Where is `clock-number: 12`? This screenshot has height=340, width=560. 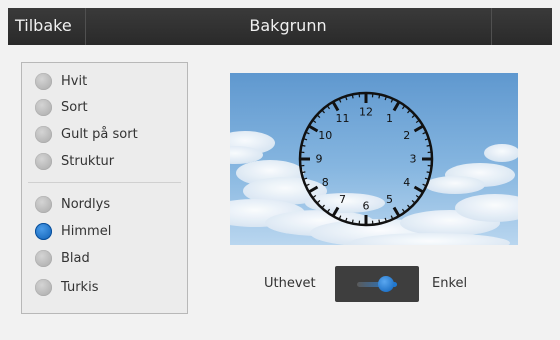 clock-number: 12 is located at coordinates (366, 112).